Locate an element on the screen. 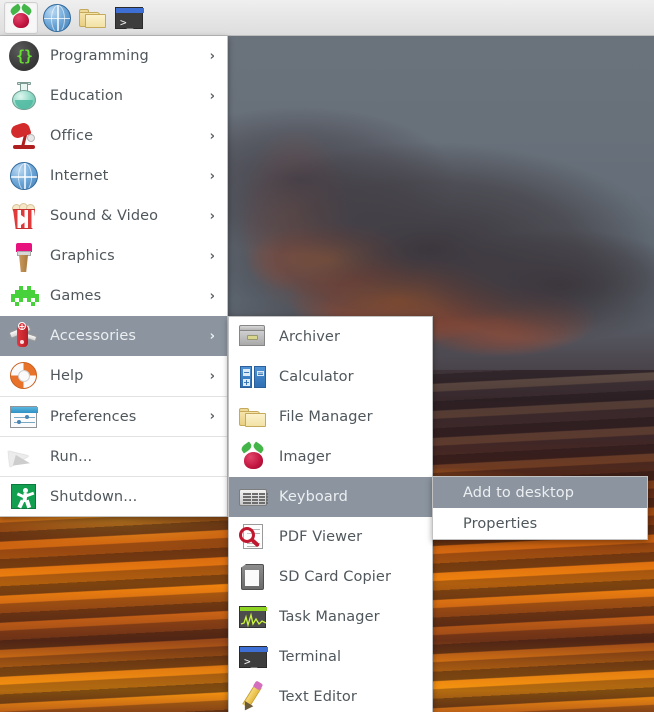  menu-item-programming: {} Programming › is located at coordinates (113, 56).